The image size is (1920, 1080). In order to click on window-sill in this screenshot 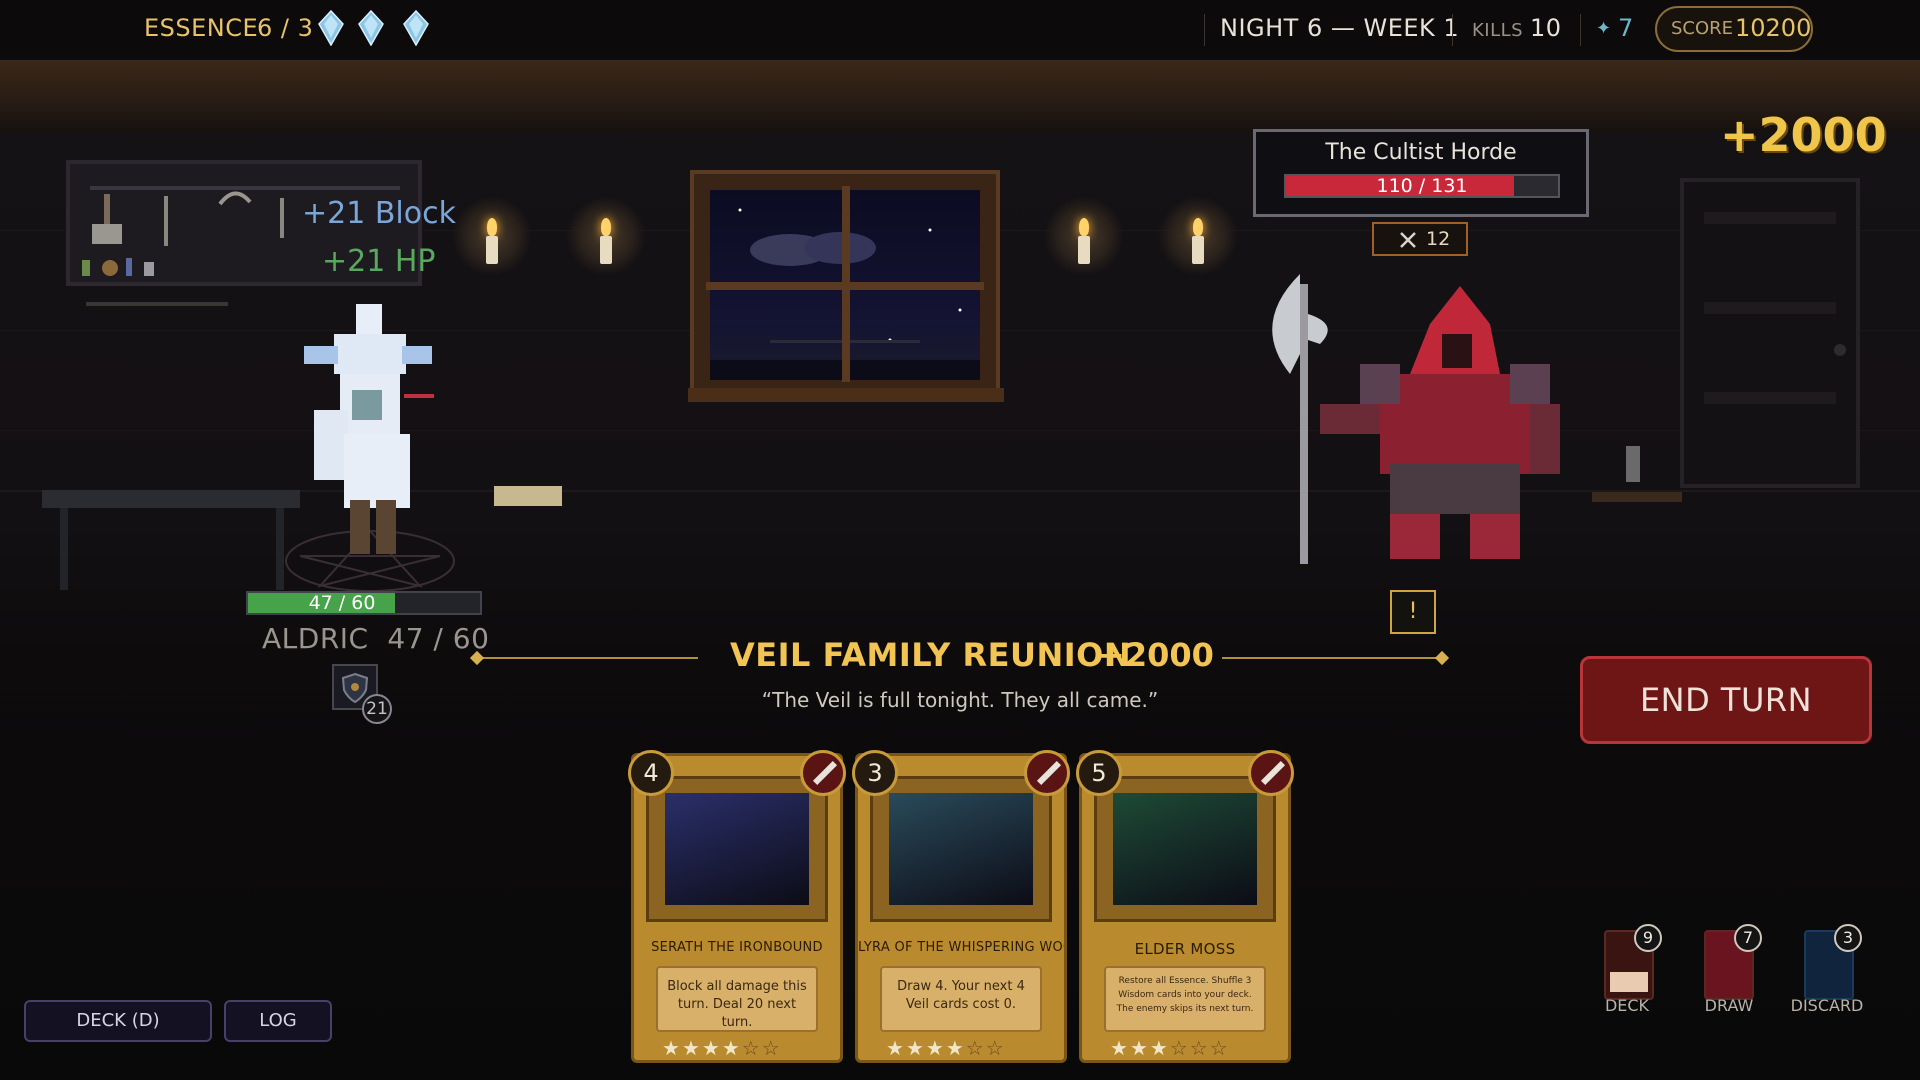, I will do `click(846, 395)`.